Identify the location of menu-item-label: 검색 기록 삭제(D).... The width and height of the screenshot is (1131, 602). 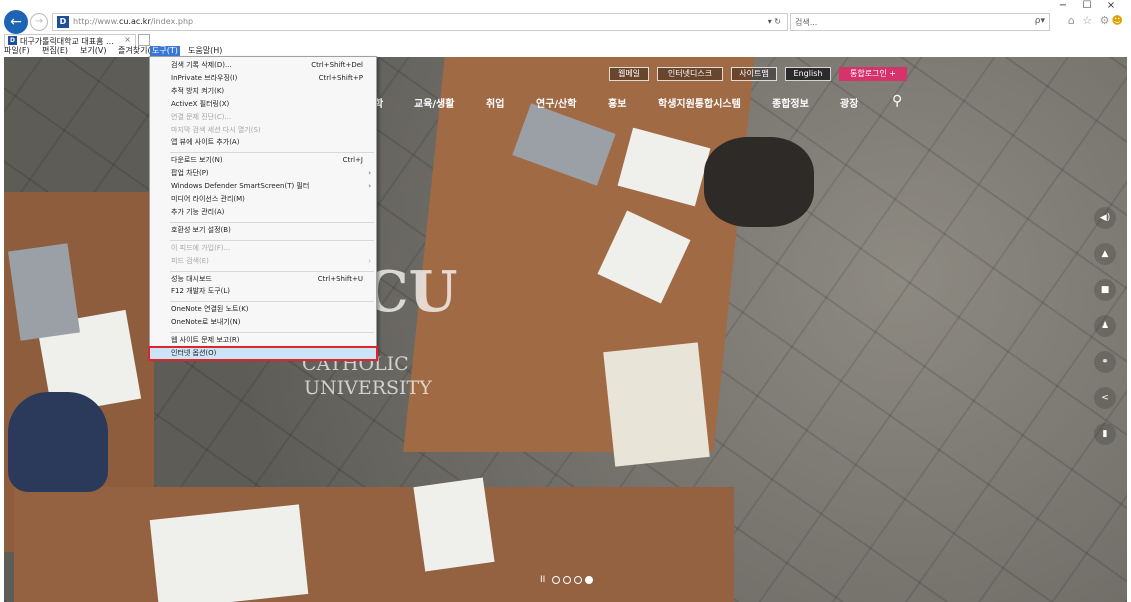
(201, 65).